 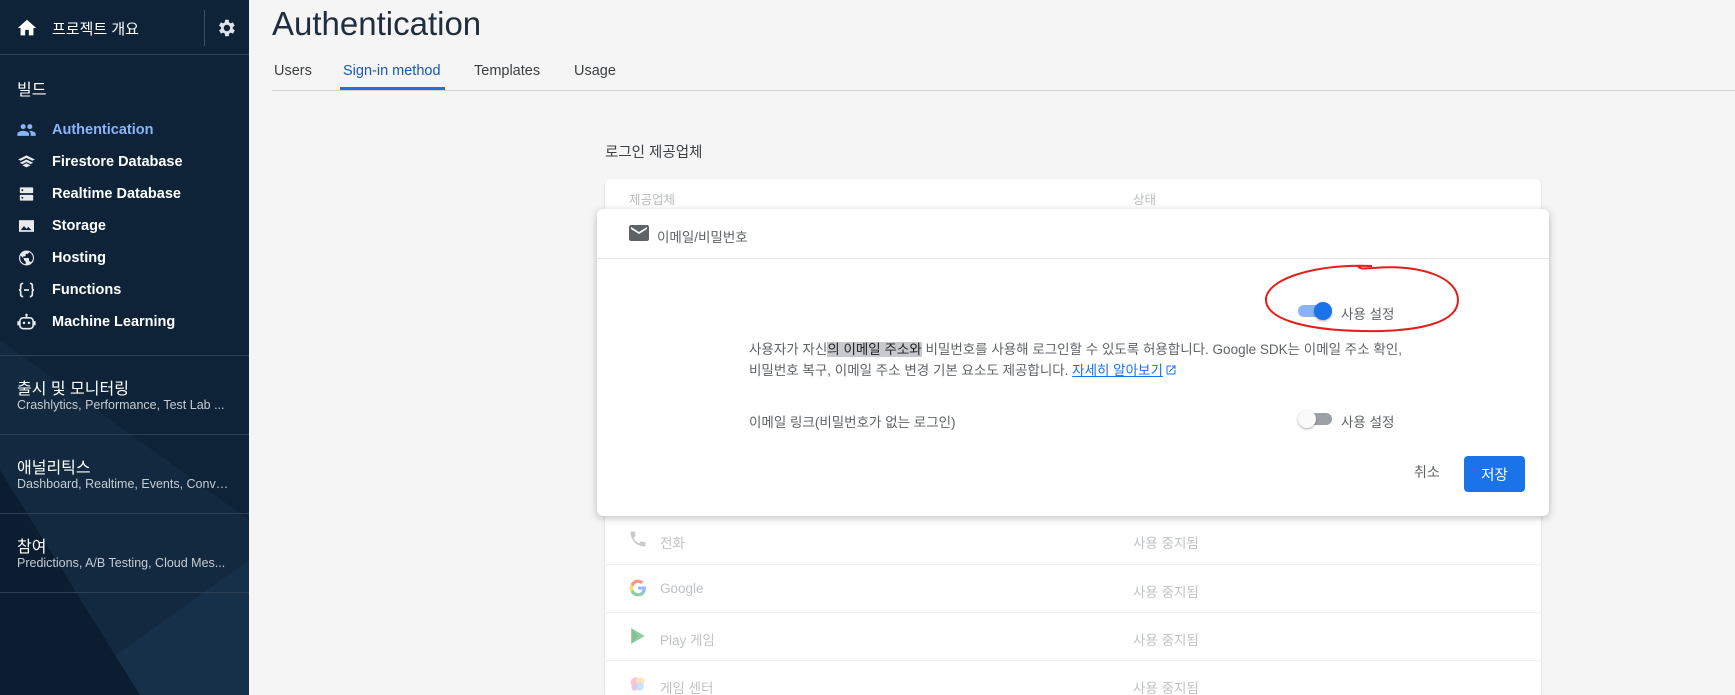 What do you see at coordinates (595, 71) in the screenshot?
I see `tab-usage: Usage` at bounding box center [595, 71].